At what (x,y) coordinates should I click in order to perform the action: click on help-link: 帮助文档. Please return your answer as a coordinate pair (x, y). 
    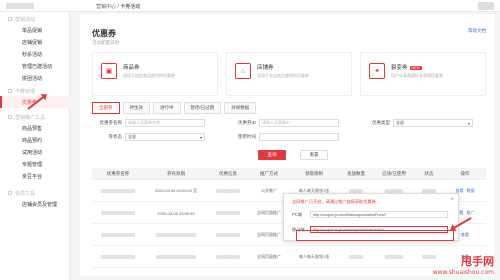
    Looking at the image, I should click on (477, 31).